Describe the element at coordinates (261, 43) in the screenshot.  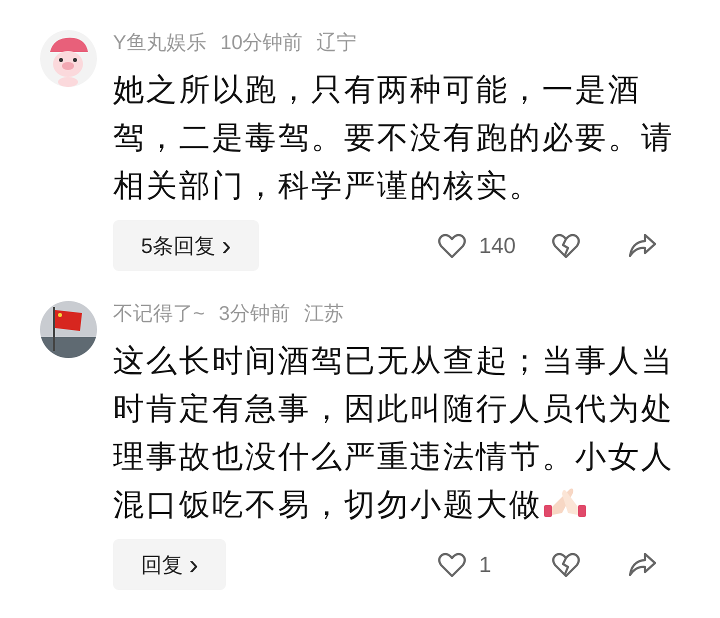
I see `timestamp: 10分钟前` at that location.